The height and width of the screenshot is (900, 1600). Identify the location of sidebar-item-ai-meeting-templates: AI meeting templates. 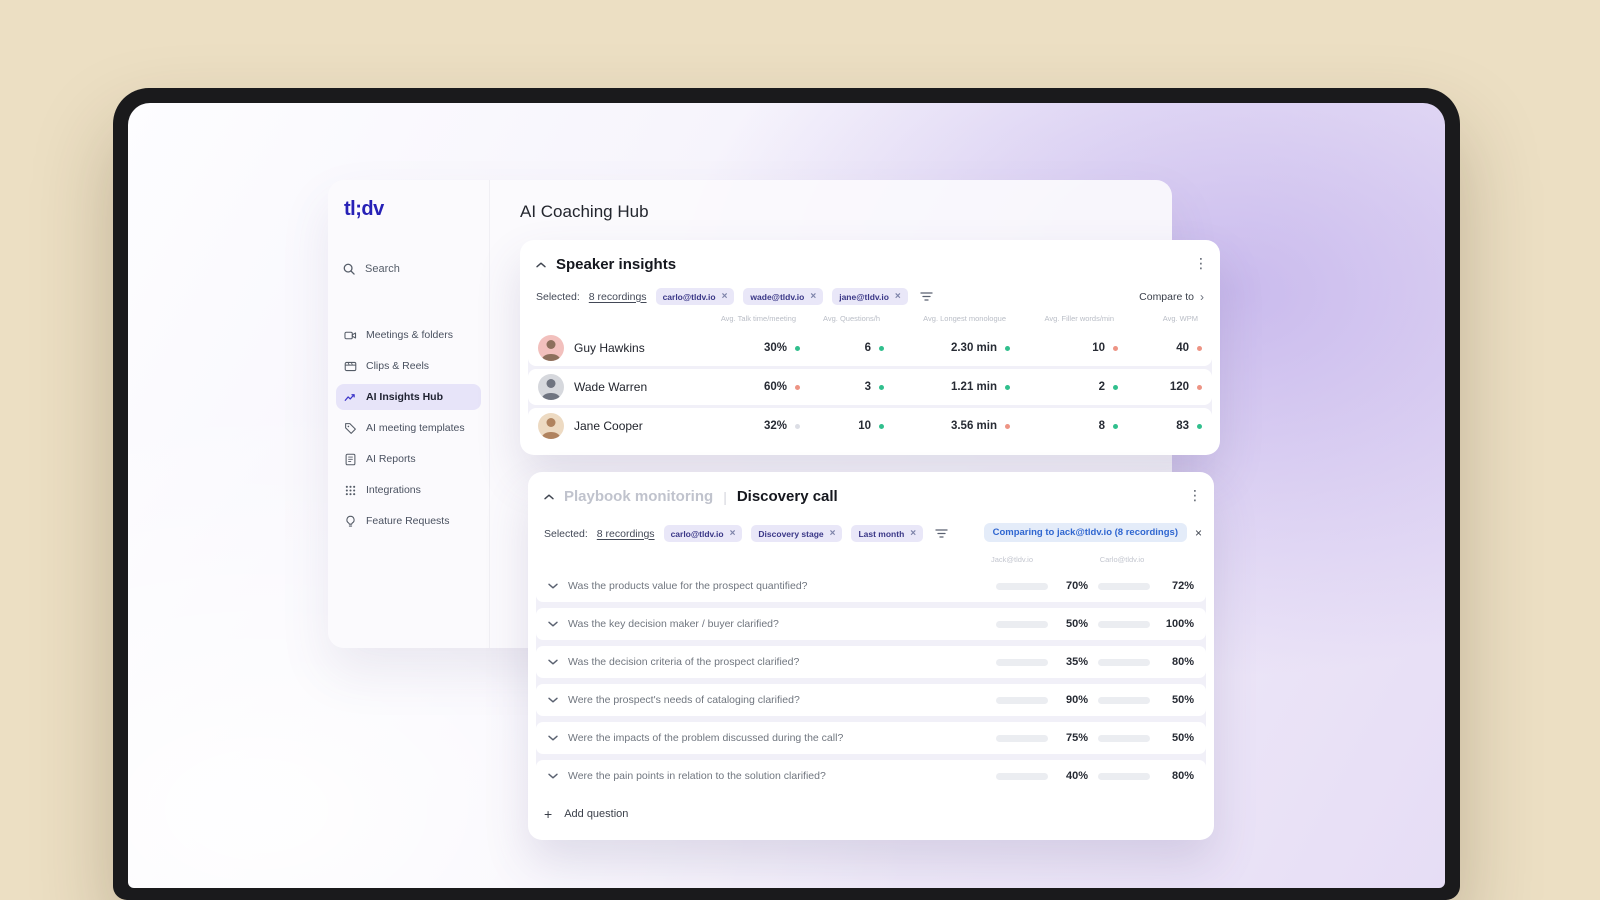
(408, 428).